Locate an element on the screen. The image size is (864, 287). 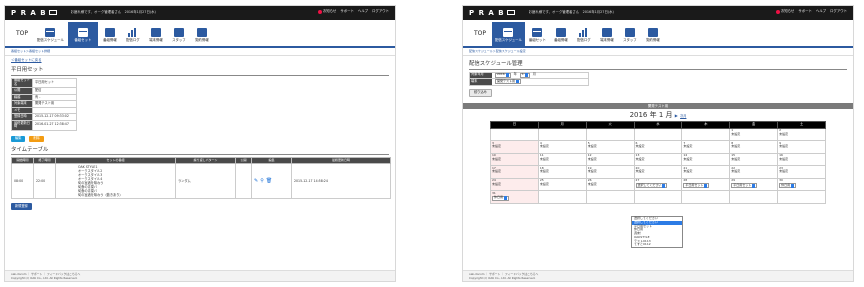
trash-icon: 🗑 is located at coordinates (269, 181).